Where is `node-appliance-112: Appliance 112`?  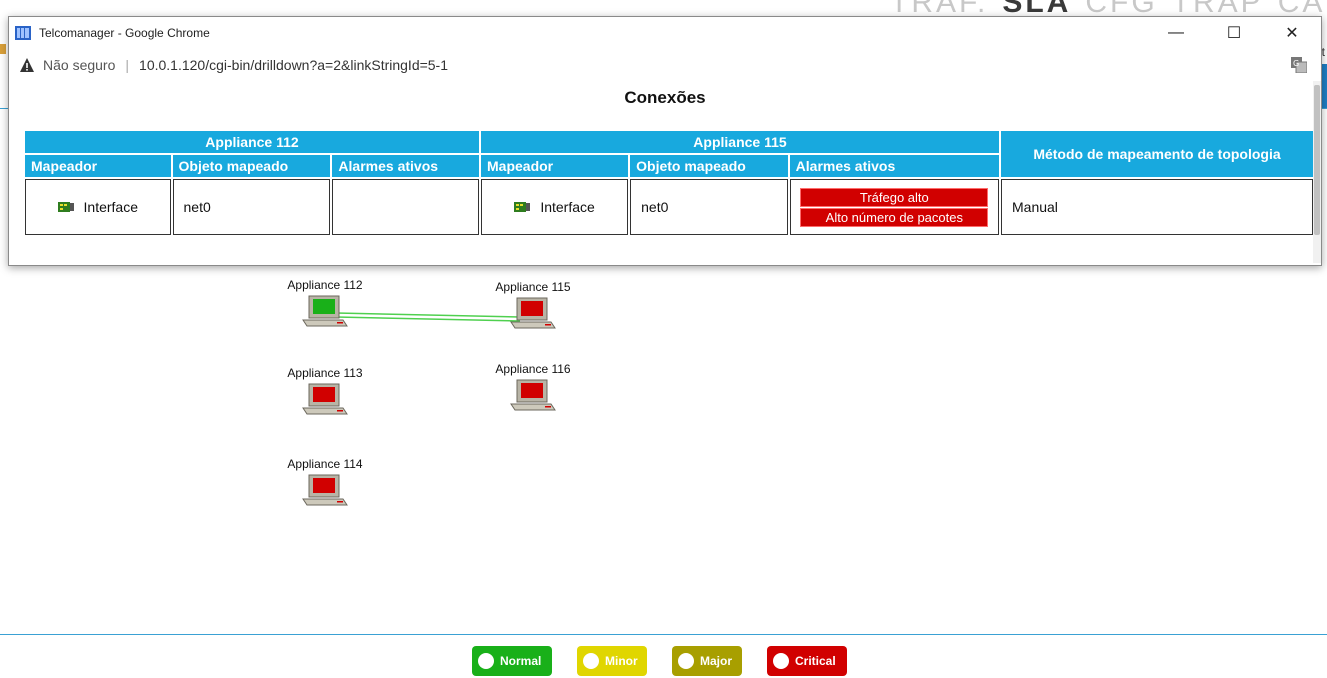 node-appliance-112: Appliance 112 is located at coordinates (325, 304).